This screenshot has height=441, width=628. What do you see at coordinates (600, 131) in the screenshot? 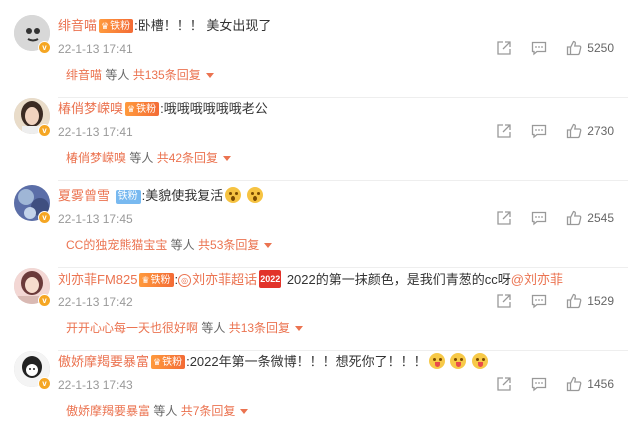
I see `like-count: 2730` at bounding box center [600, 131].